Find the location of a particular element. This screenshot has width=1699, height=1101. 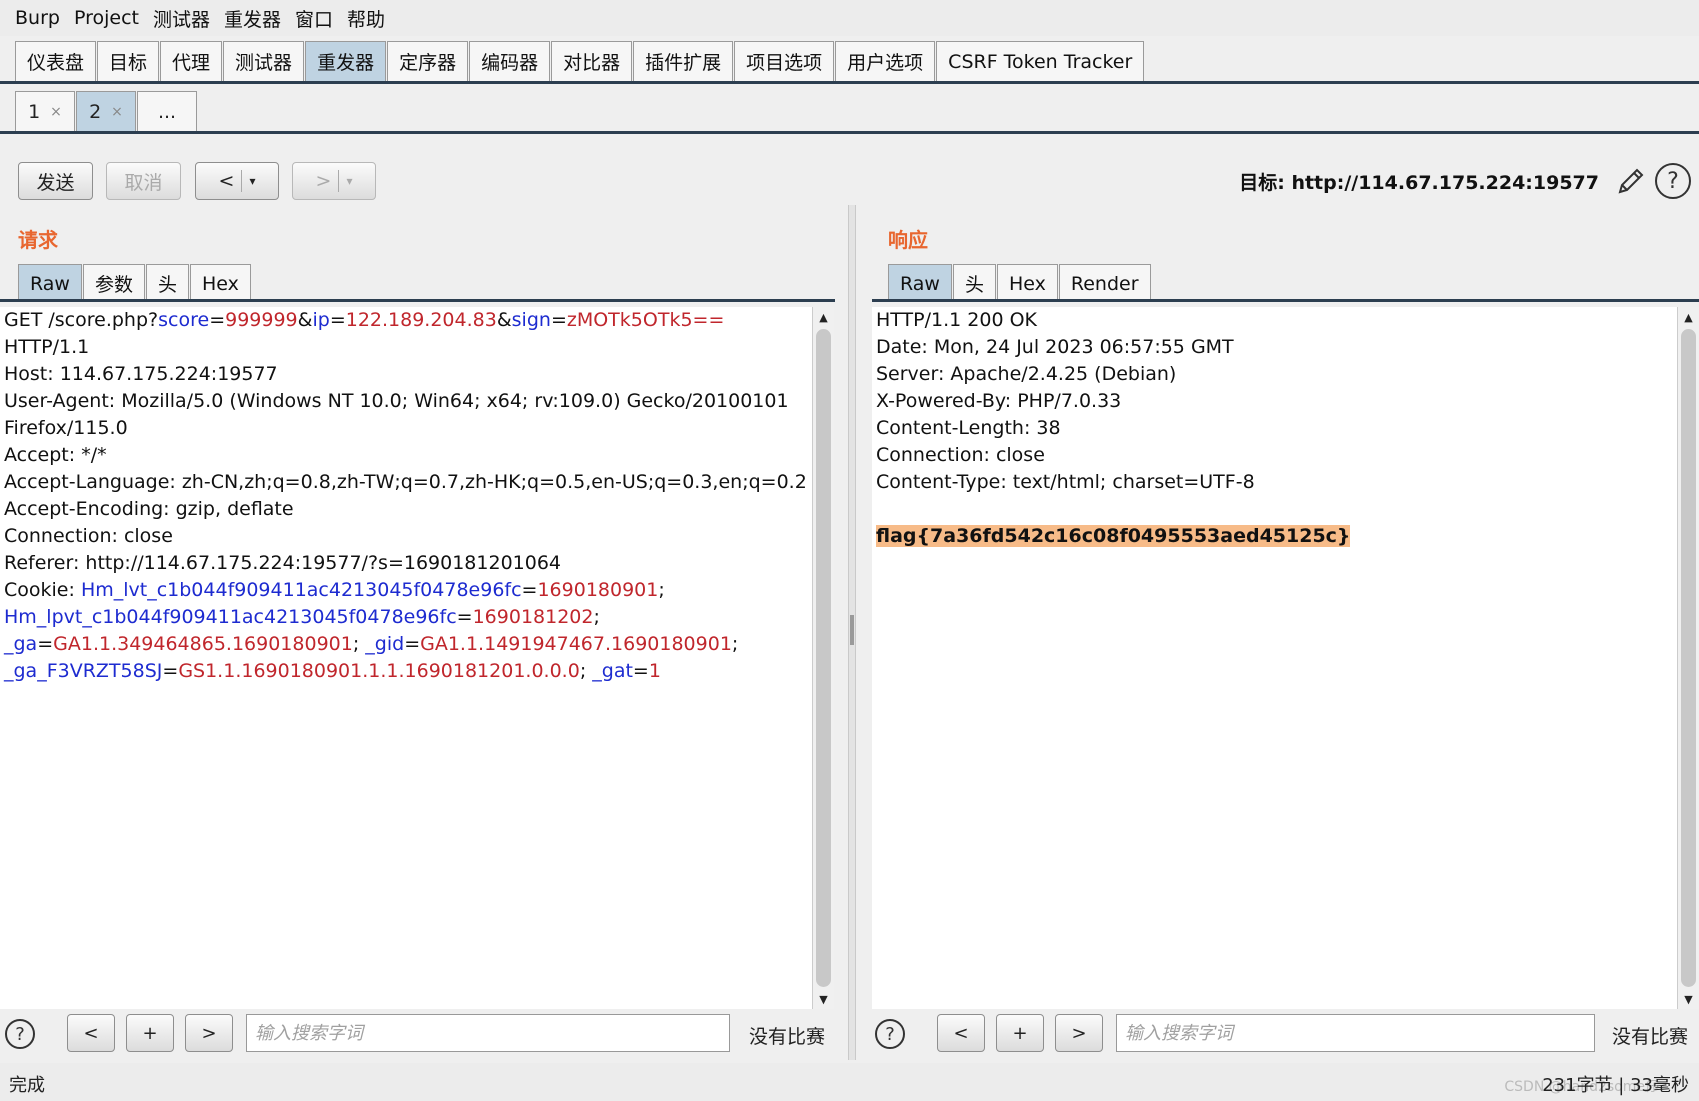

code-token: Hm_lvt_c1b044f909411ac4213045f0478e96fc is located at coordinates (301, 590).